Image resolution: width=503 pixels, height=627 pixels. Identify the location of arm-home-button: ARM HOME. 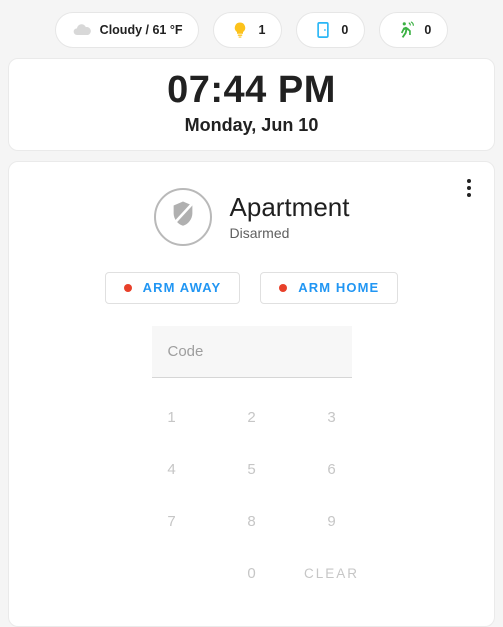
(329, 287).